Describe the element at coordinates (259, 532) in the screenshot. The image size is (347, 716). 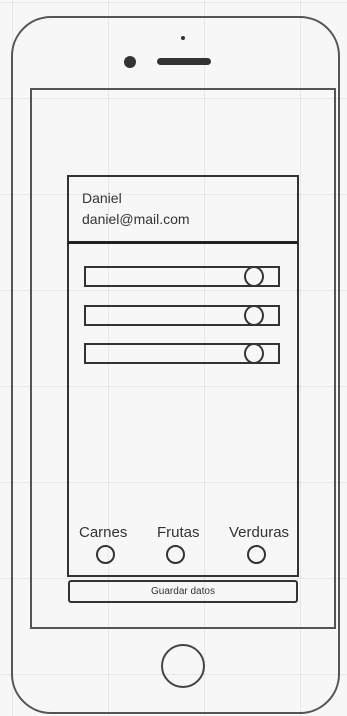
I see `category-label-verduras: Verduras` at that location.